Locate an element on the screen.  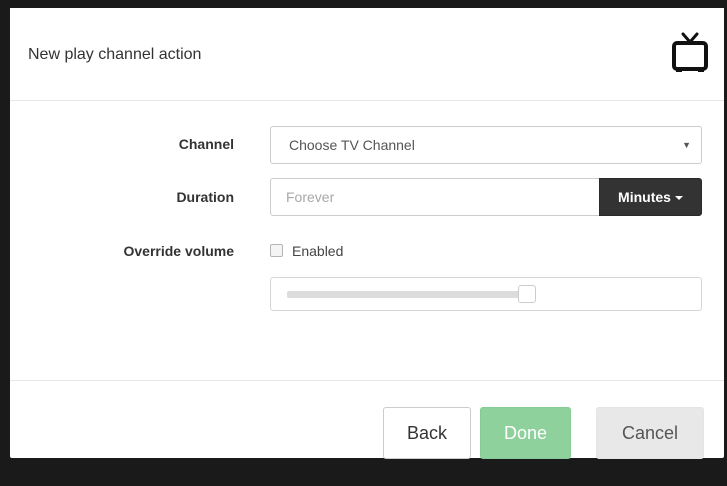
cancel-button: Cancel is located at coordinates (650, 433).